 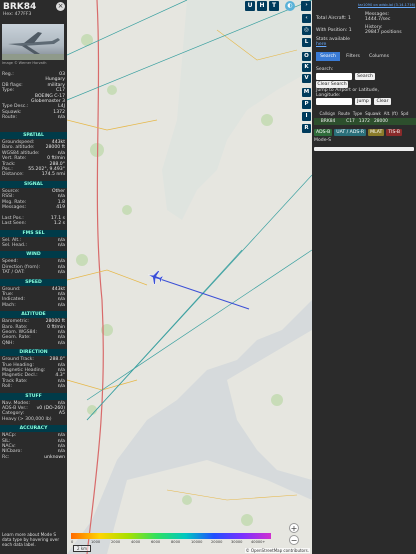 I want to click on aircraft-photo, so click(x=33, y=42).